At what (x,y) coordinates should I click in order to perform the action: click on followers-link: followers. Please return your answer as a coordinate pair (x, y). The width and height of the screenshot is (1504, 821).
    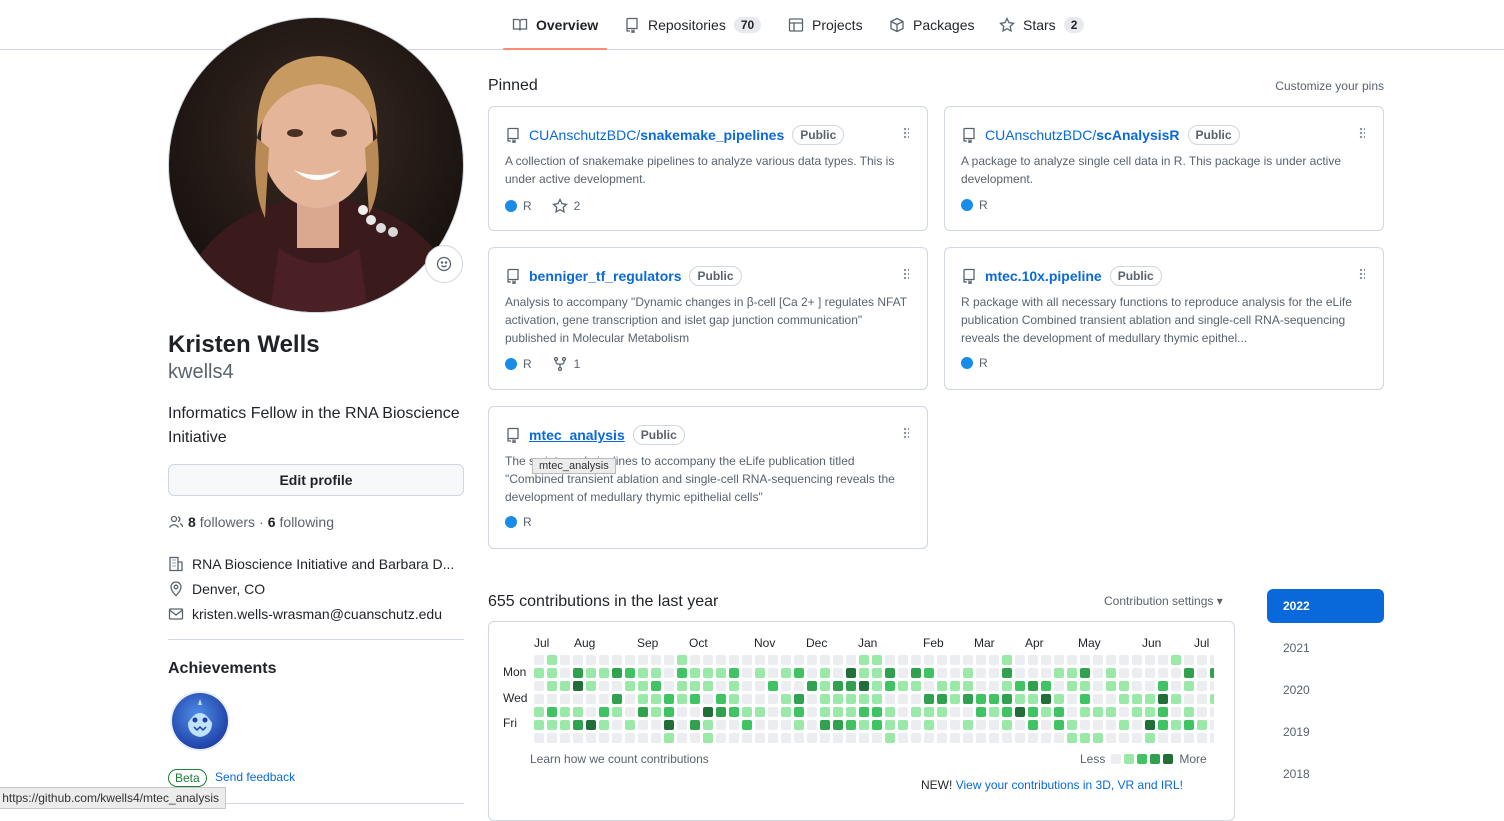
    Looking at the image, I should click on (227, 522).